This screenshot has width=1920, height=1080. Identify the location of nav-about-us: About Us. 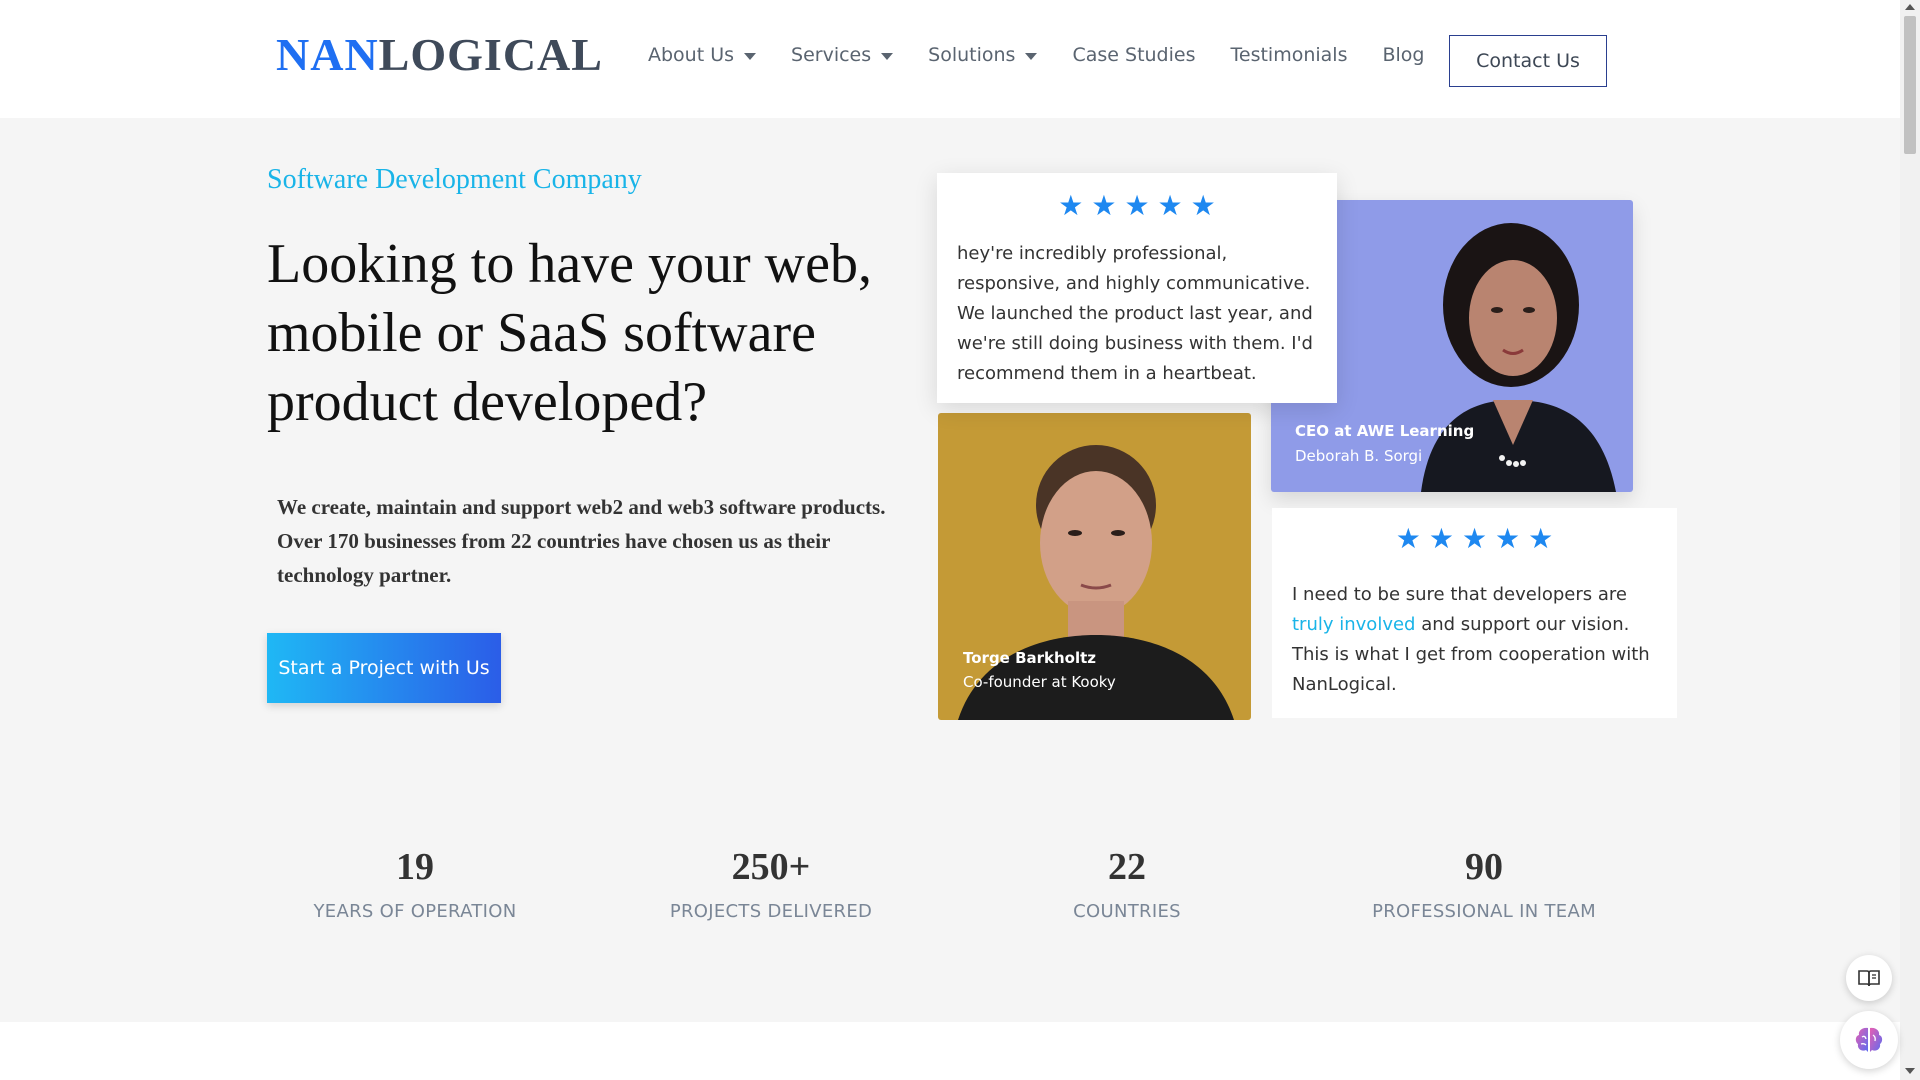
(702, 55).